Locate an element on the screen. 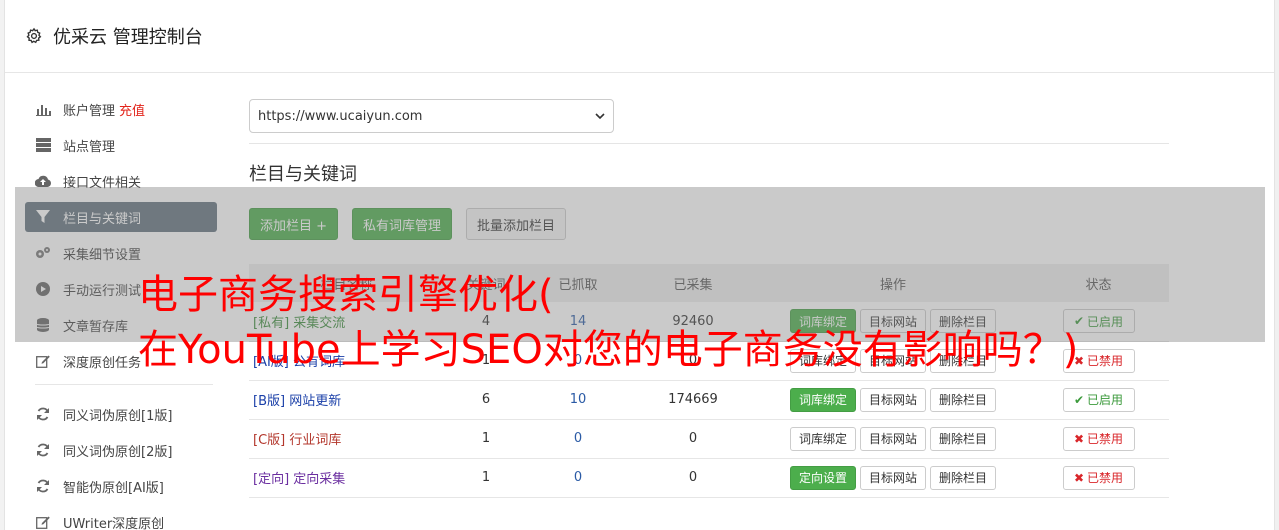  table-row: [定向] 定向采集 1 0 0 定向设置 目标网站 删除栏目 ✖ 已禁用 is located at coordinates (709, 478).